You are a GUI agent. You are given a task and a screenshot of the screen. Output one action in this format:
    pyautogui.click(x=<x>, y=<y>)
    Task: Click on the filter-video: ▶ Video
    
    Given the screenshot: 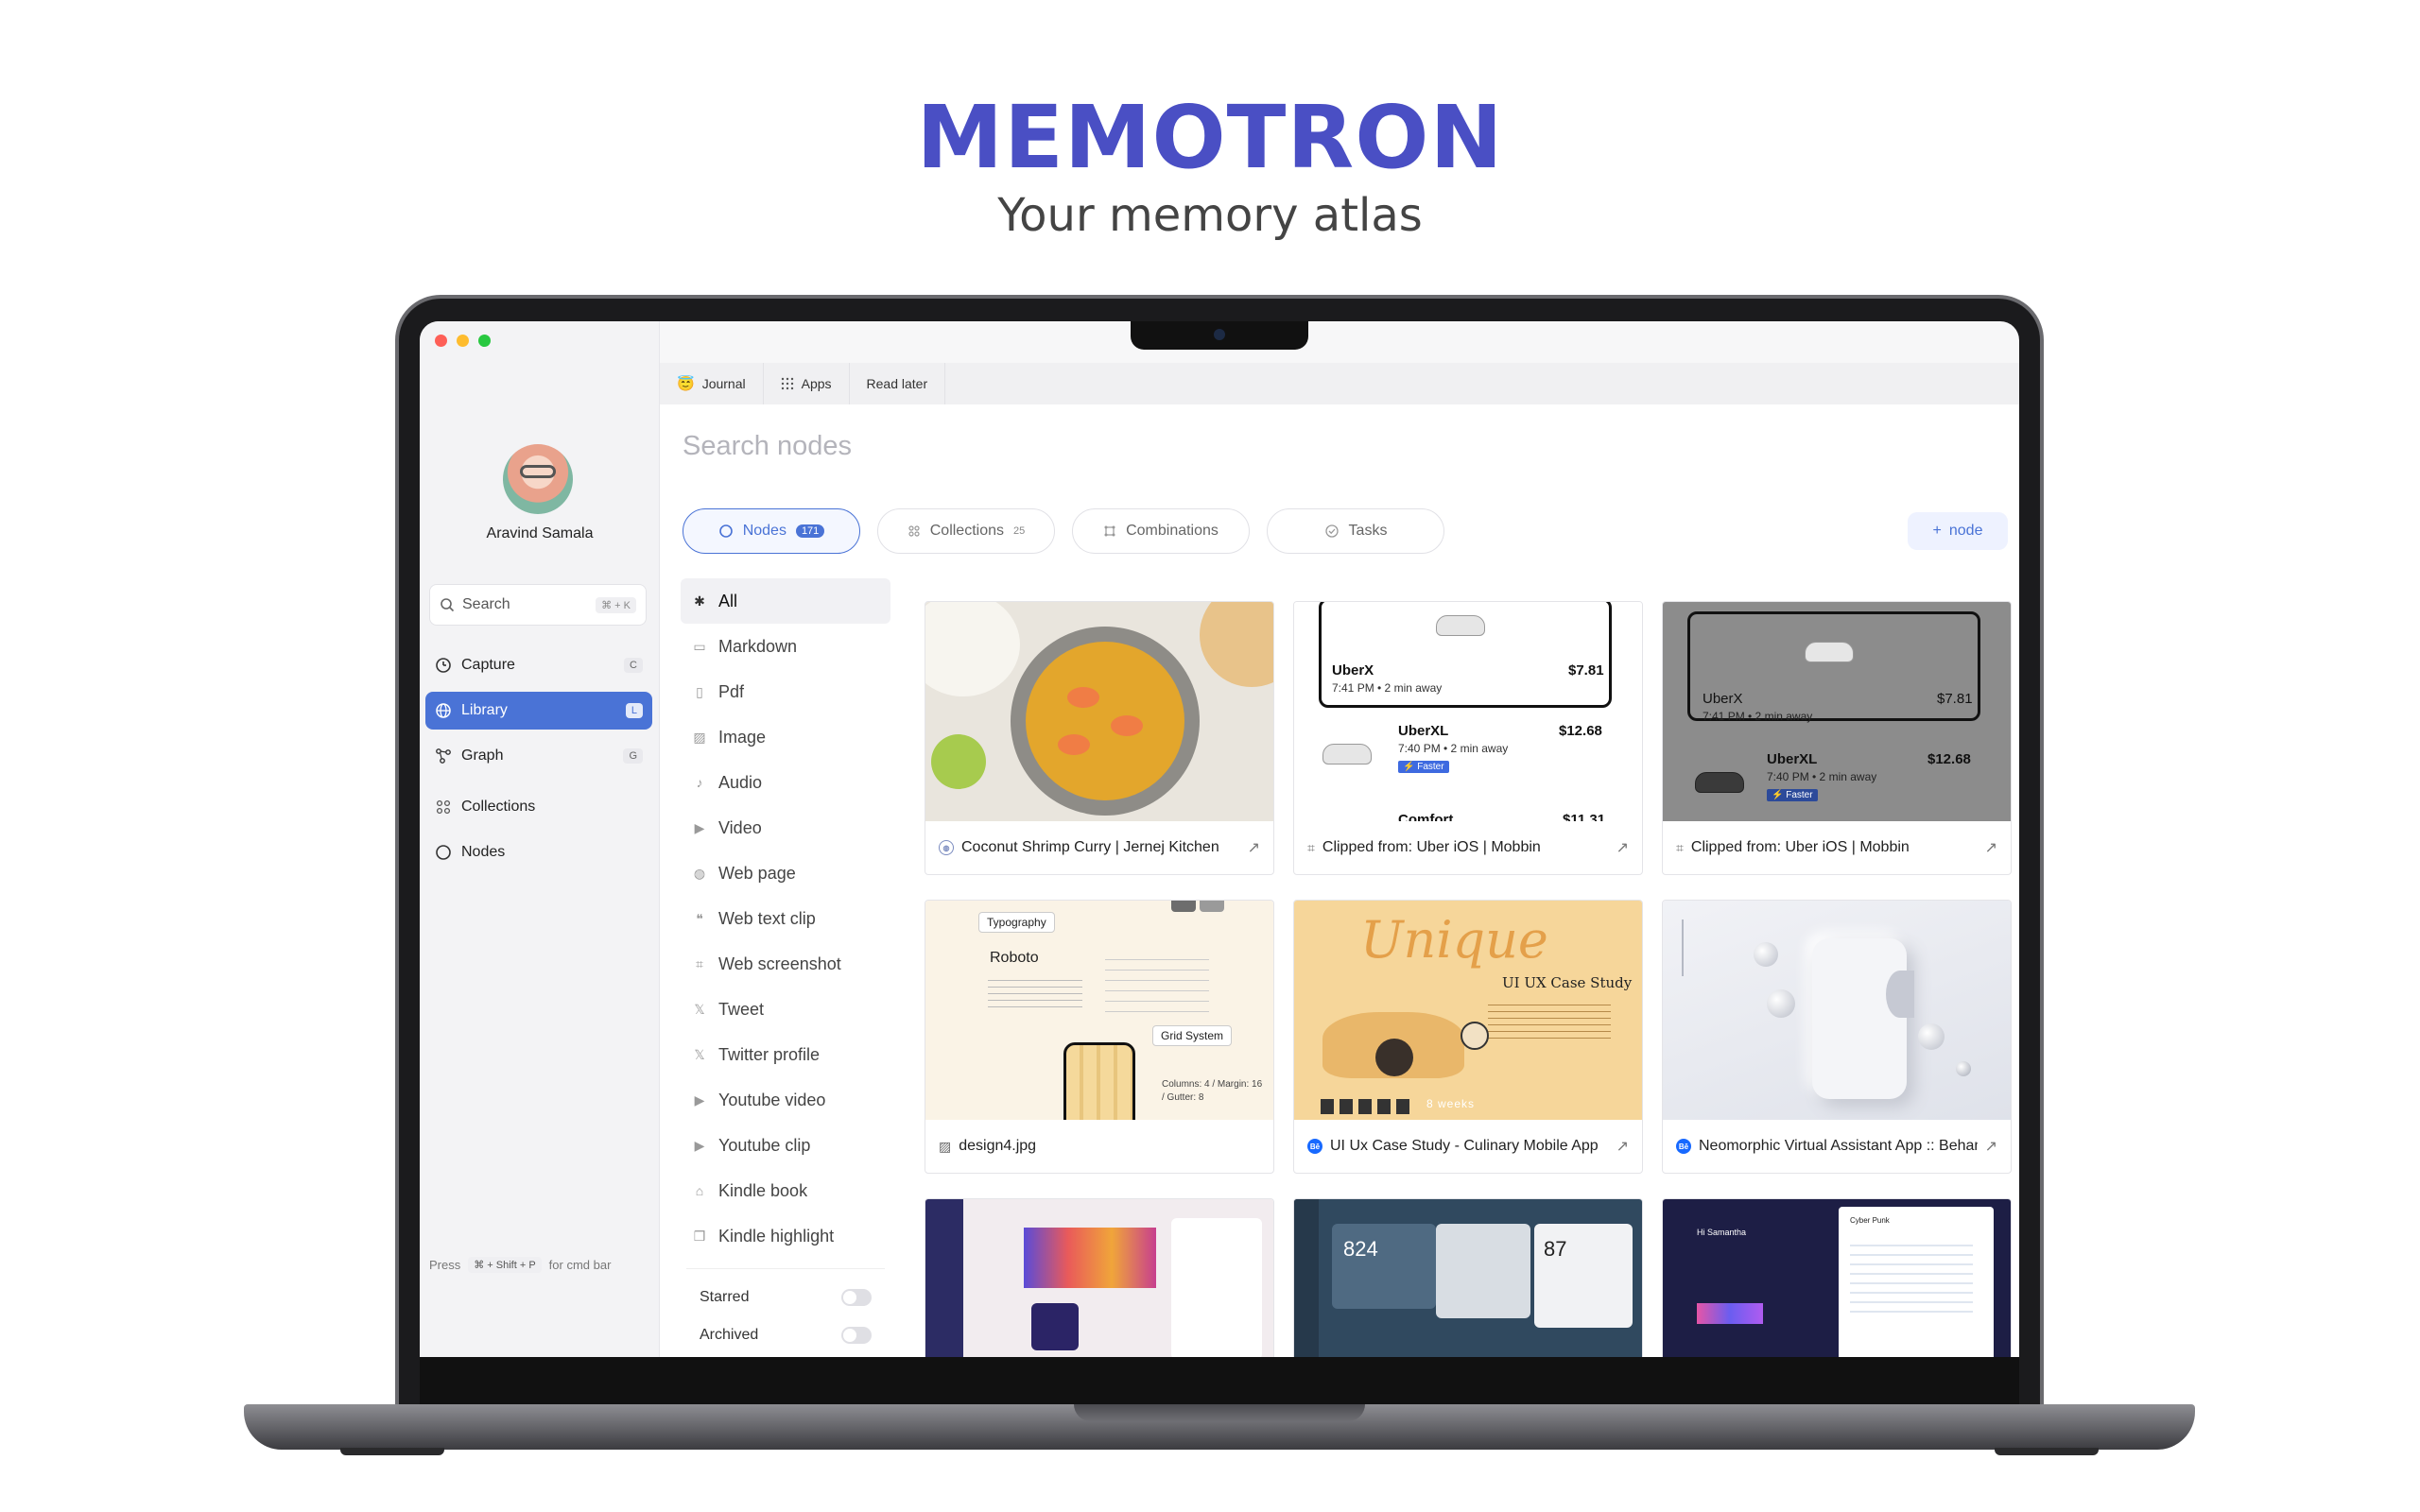 What is the action you would take?
    pyautogui.click(x=785, y=827)
    